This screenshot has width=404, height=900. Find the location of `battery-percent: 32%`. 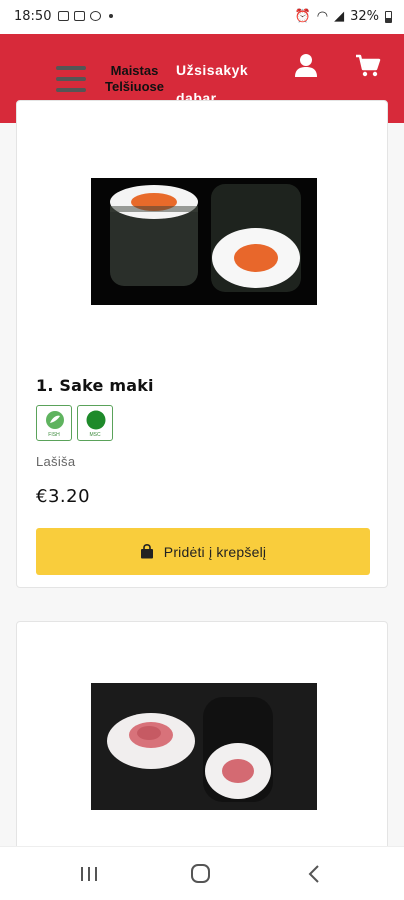

battery-percent: 32% is located at coordinates (364, 16).